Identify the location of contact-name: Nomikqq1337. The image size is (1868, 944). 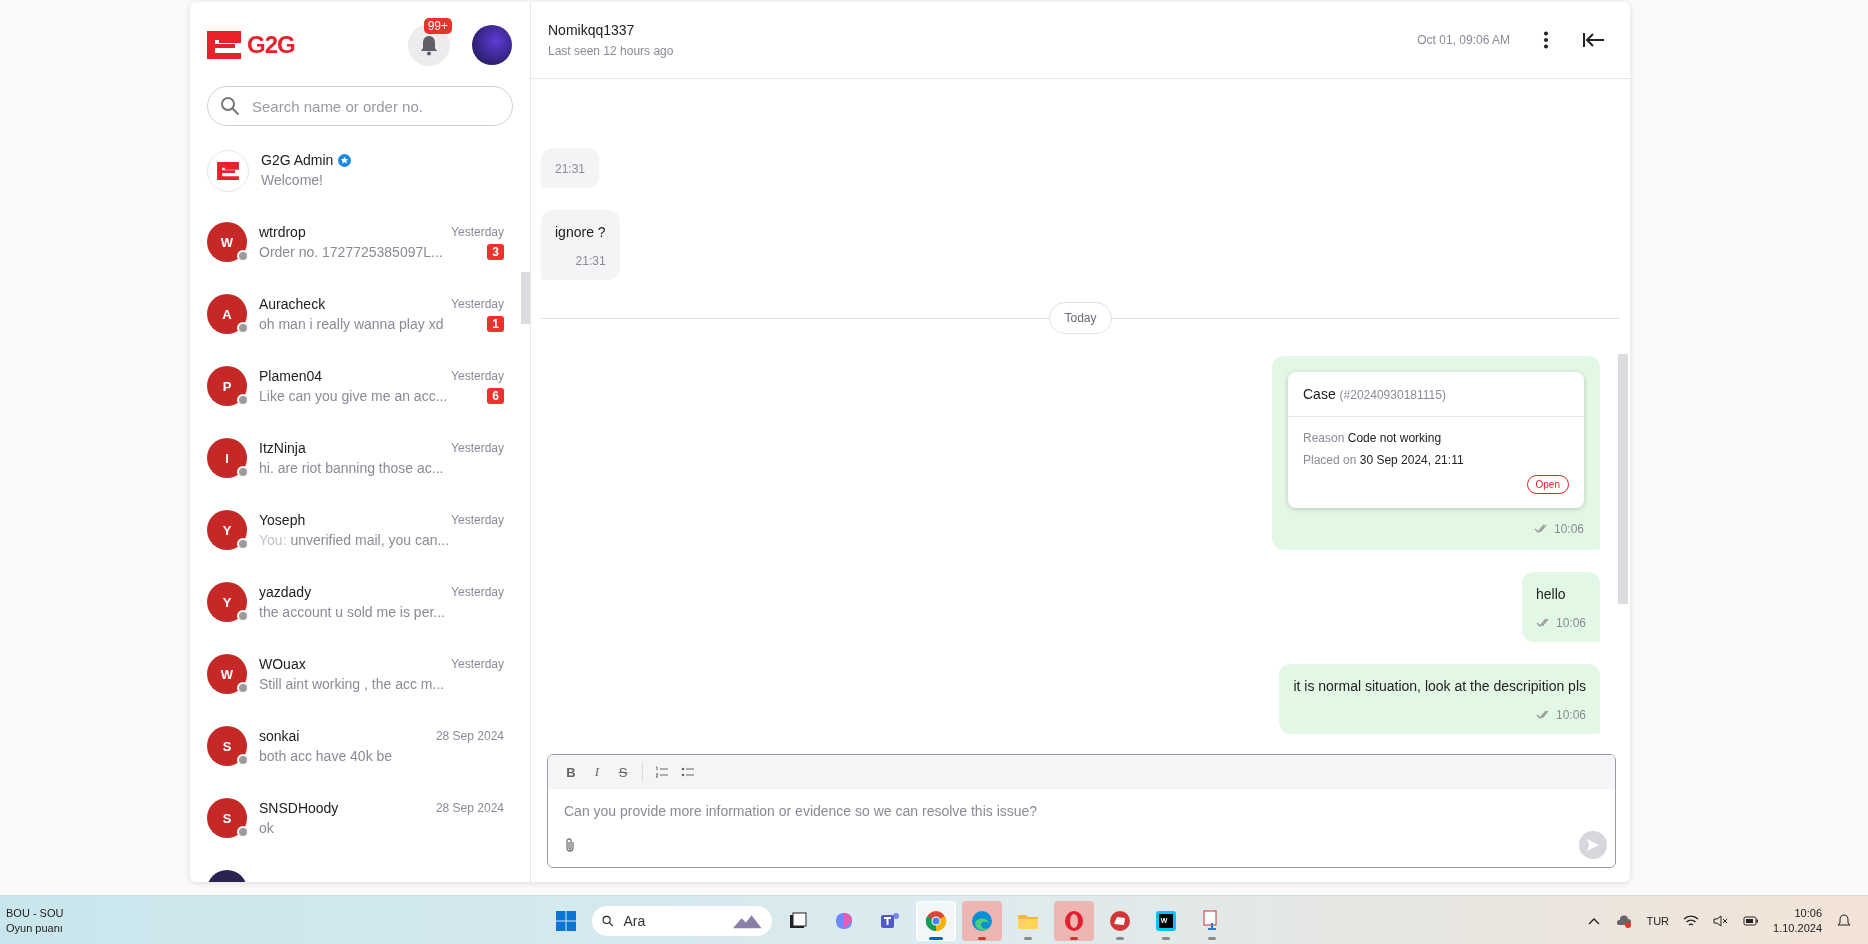
(592, 30).